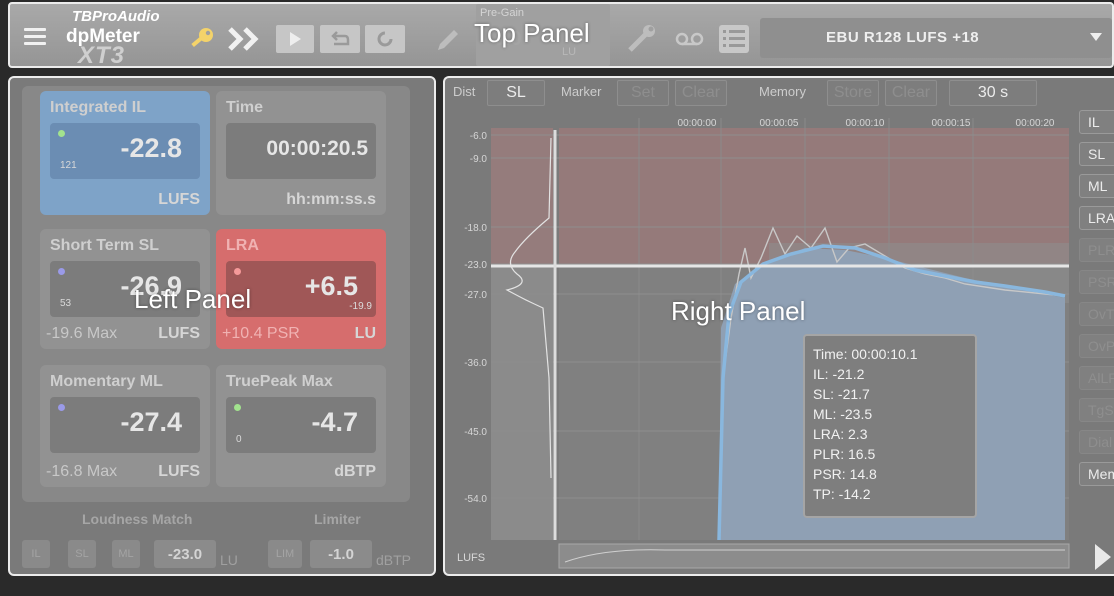  Describe the element at coordinates (734, 39) in the screenshot. I see `list-icon` at that location.